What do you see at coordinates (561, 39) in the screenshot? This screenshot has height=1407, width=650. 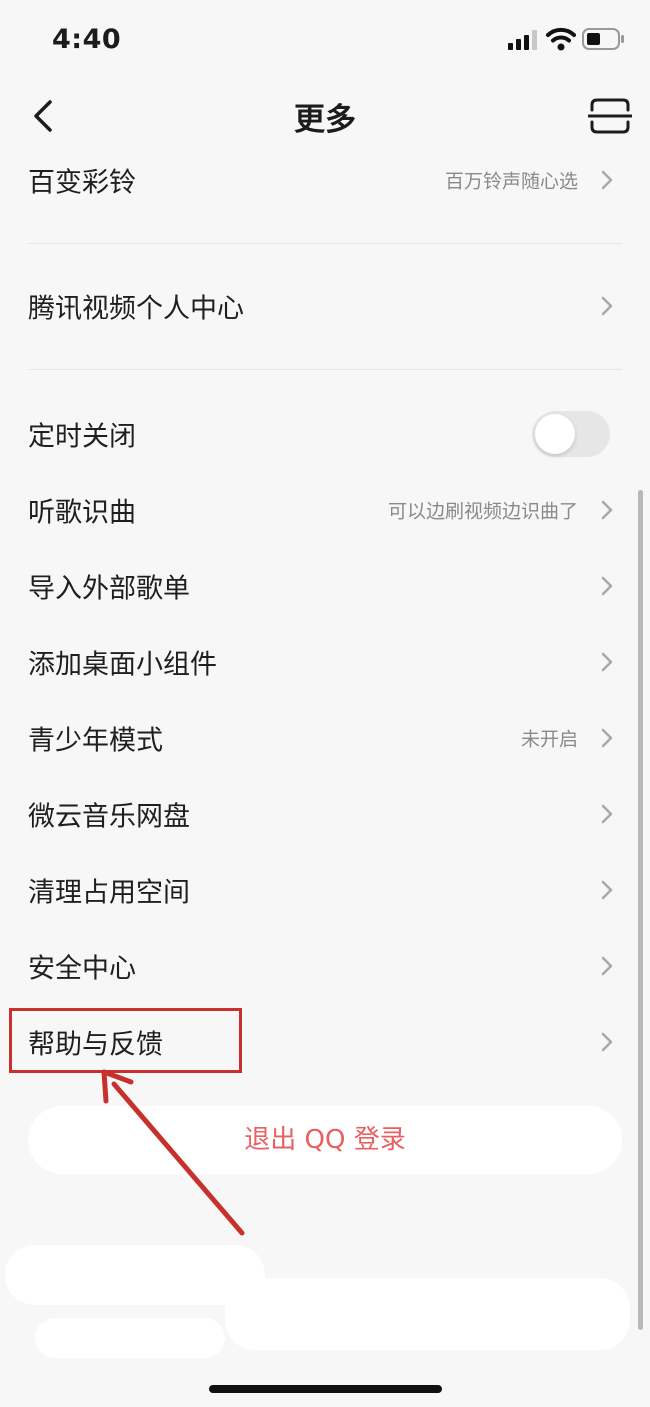 I see `wifi-icon` at bounding box center [561, 39].